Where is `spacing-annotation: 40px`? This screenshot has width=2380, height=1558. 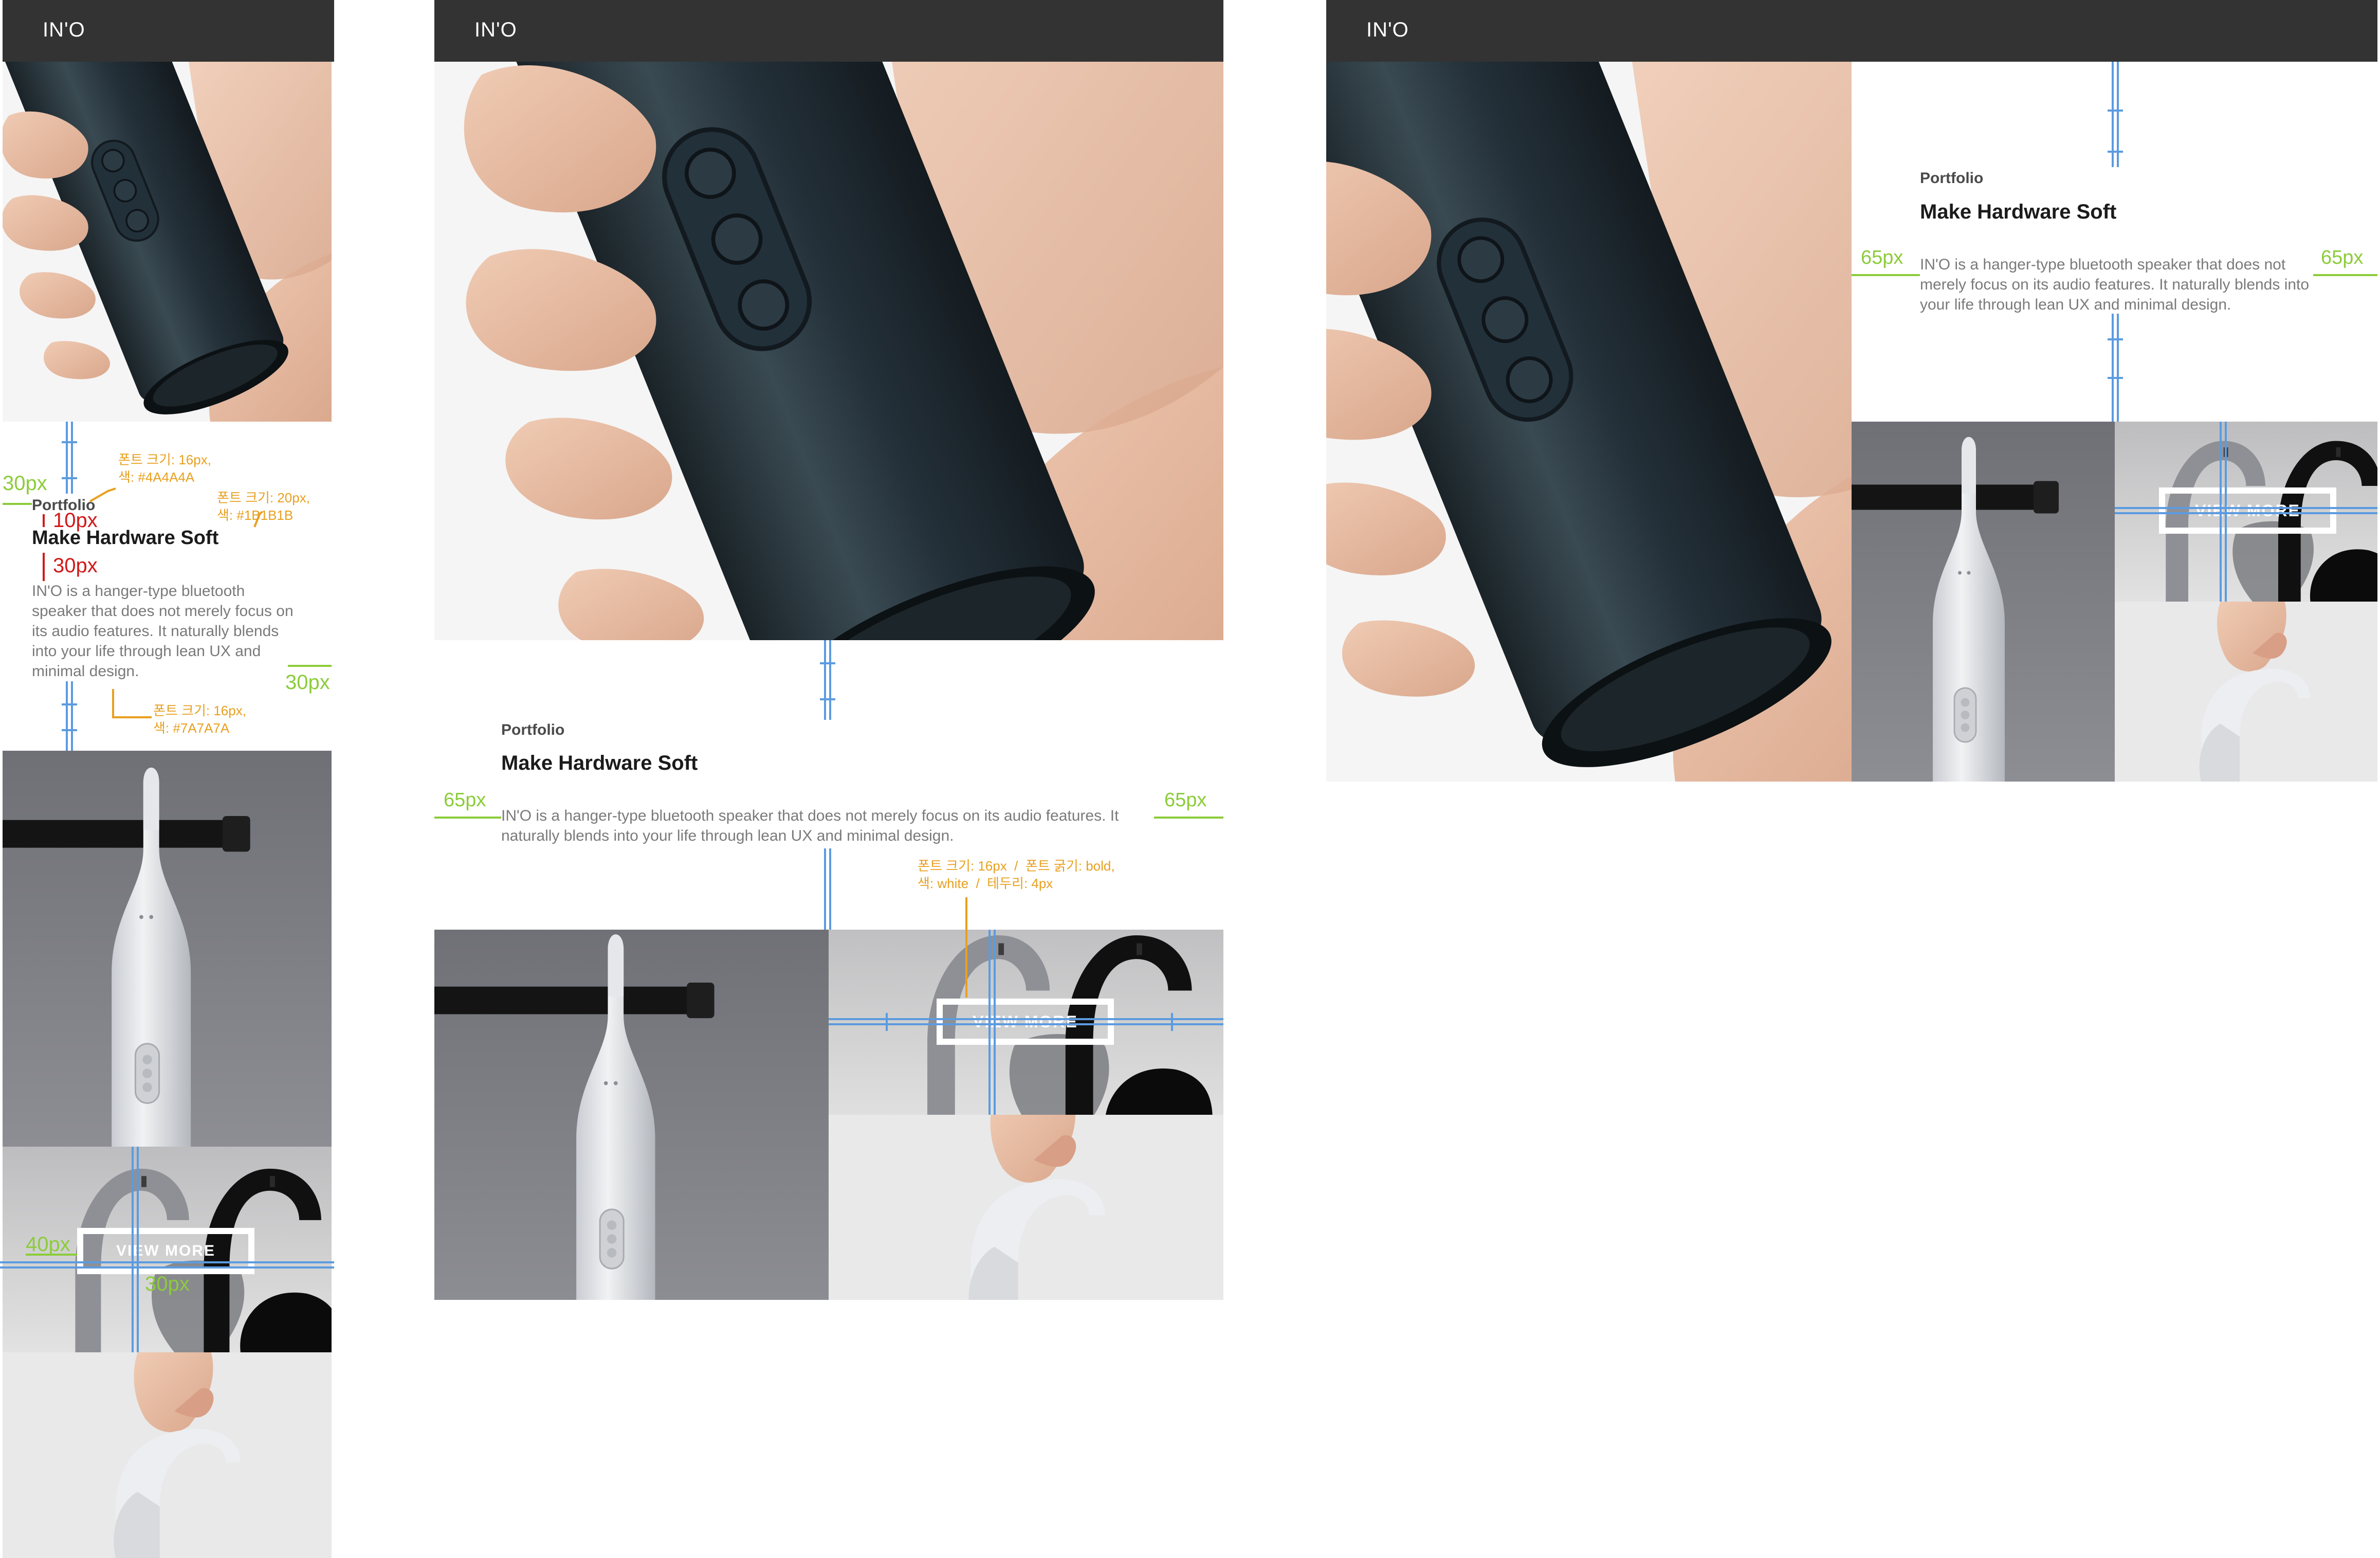
spacing-annotation: 40px is located at coordinates (48, 1244).